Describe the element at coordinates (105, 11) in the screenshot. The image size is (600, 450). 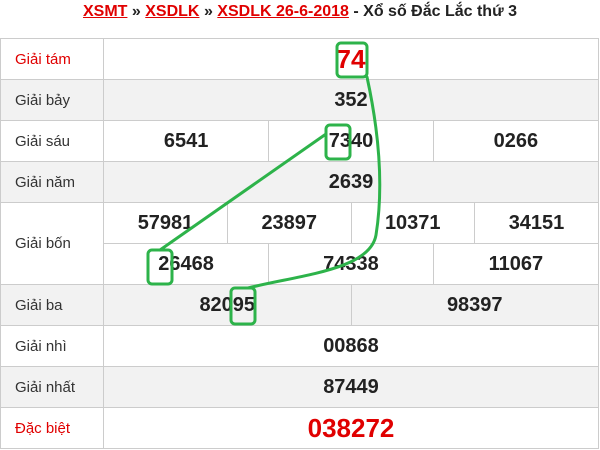
I see `breadcrumb-link-xsmt: XSMT` at that location.